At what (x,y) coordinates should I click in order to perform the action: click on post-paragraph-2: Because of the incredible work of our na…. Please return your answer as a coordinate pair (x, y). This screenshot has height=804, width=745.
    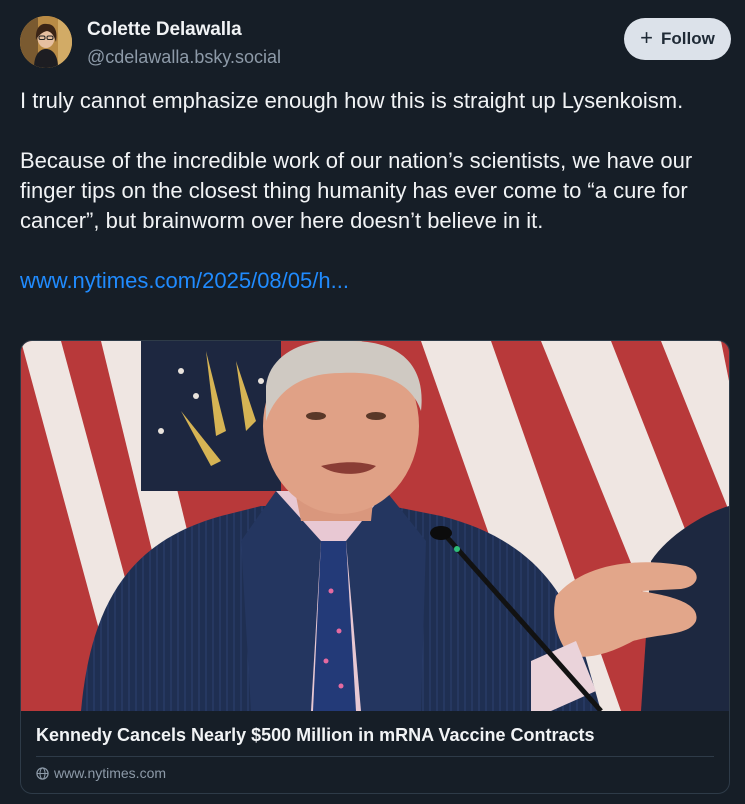
    Looking at the image, I should click on (356, 190).